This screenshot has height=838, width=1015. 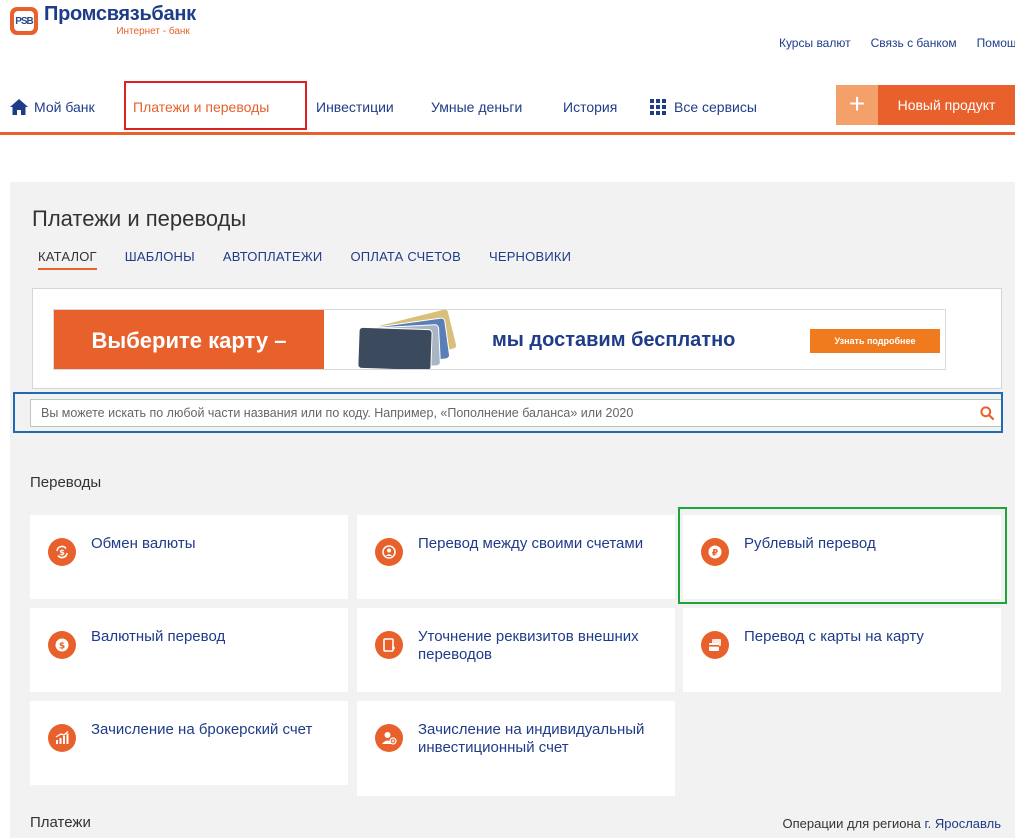 What do you see at coordinates (153, 31) in the screenshot?
I see `logo-subtitle: Интернет - банк` at bounding box center [153, 31].